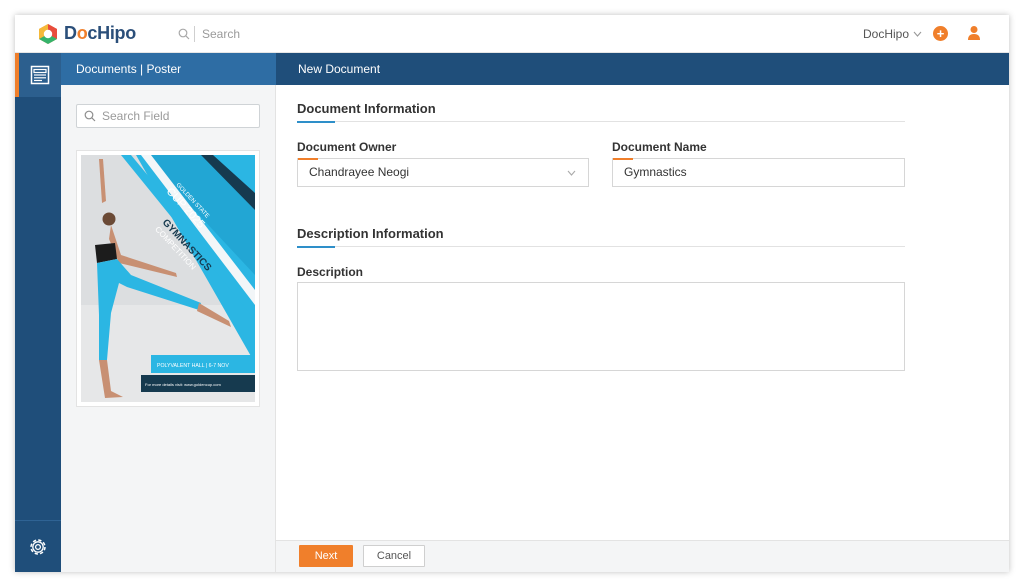 Image resolution: width=1024 pixels, height=587 pixels. What do you see at coordinates (168, 69) in the screenshot?
I see `breadcrumb: Documents | Poster` at bounding box center [168, 69].